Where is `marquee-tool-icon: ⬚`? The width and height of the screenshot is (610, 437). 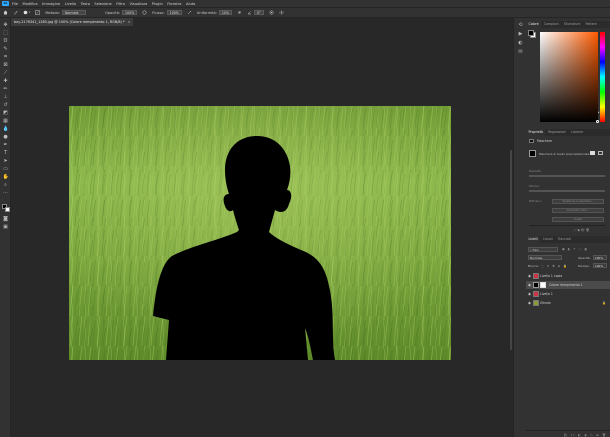
marquee-tool-icon: ⬚ is located at coordinates (6, 33).